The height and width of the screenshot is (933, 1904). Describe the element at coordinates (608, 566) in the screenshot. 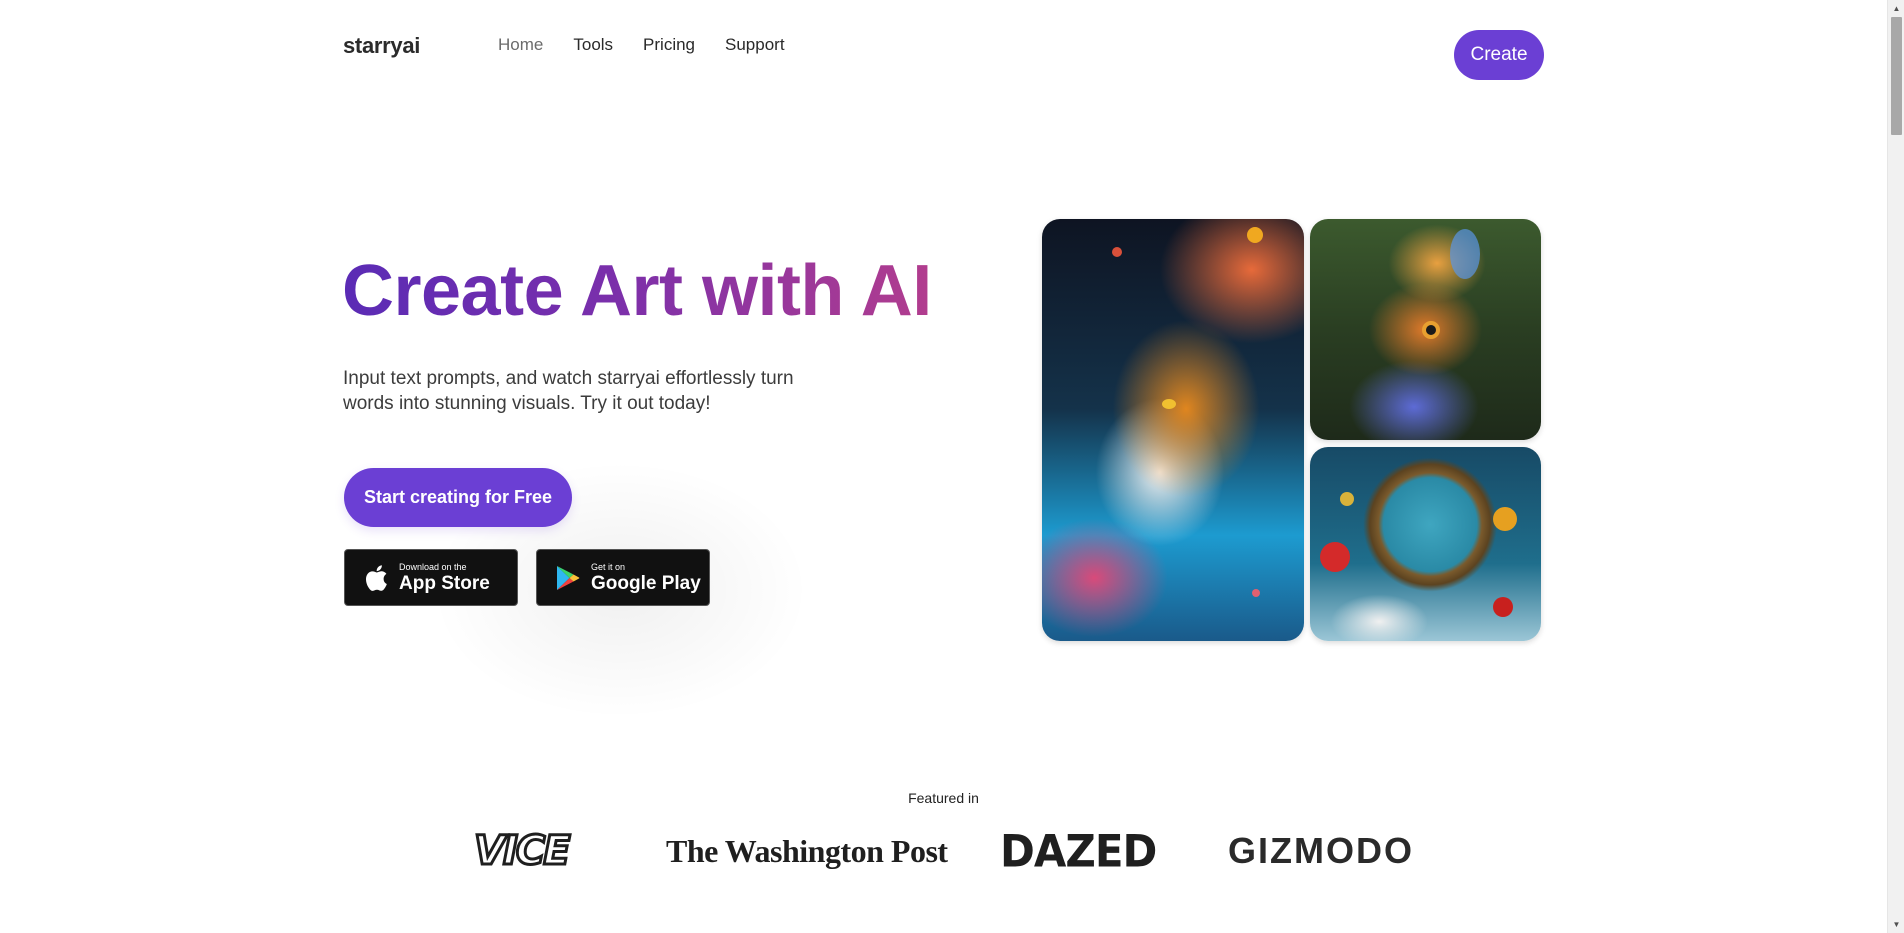

I see `google-play-small-text: Get it on` at that location.